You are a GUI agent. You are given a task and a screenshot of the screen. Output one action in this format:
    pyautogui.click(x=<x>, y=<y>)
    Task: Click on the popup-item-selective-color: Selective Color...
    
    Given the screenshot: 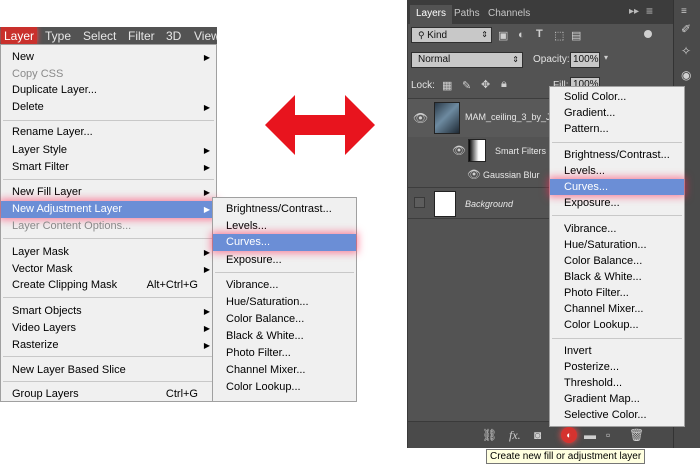 What is the action you would take?
    pyautogui.click(x=617, y=415)
    